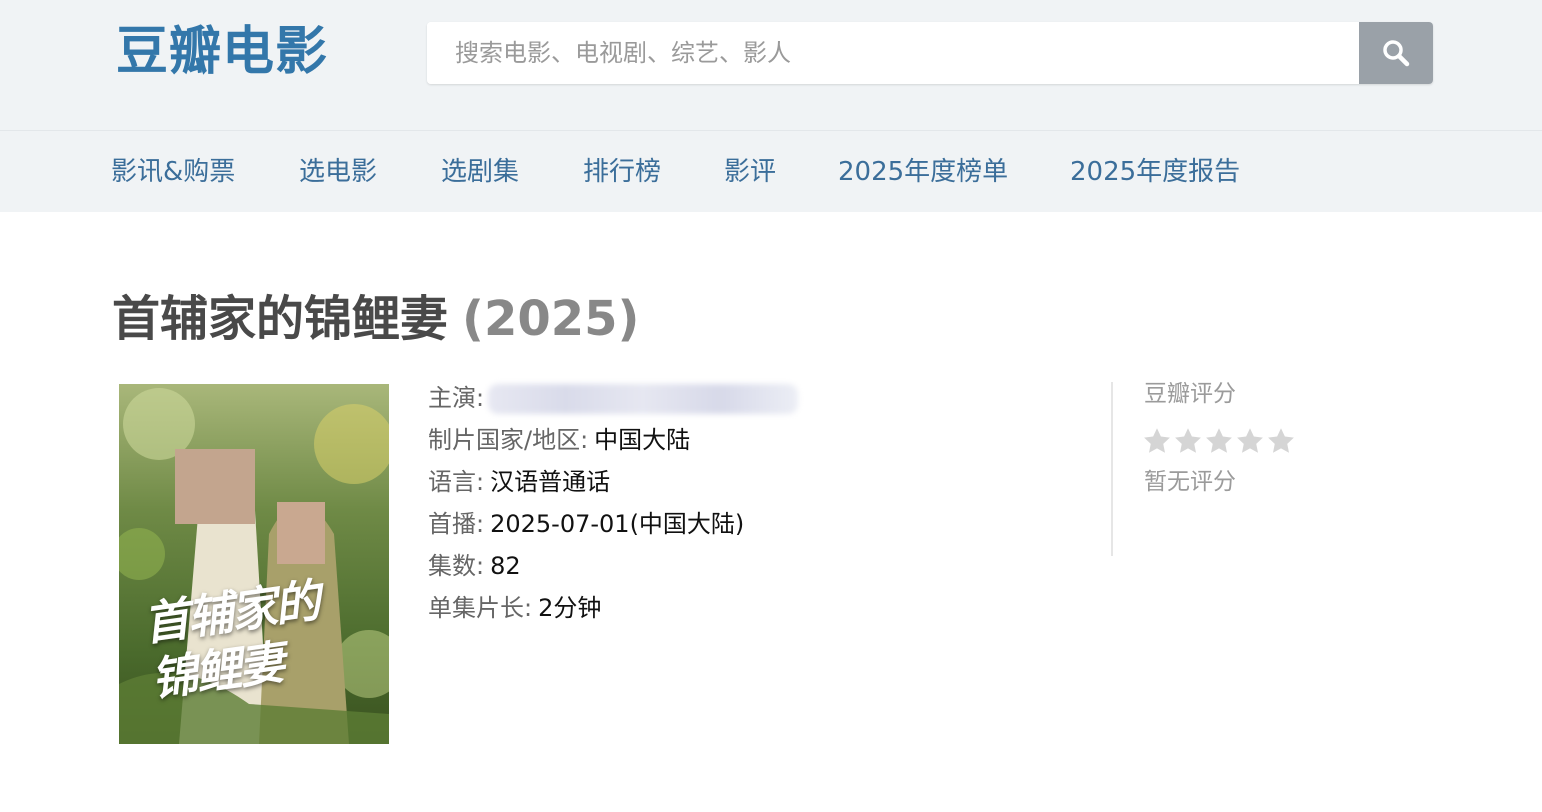 The height and width of the screenshot is (812, 1542). What do you see at coordinates (617, 524) in the screenshot?
I see `premiere-value: 2025-07-01(中国大陆)` at bounding box center [617, 524].